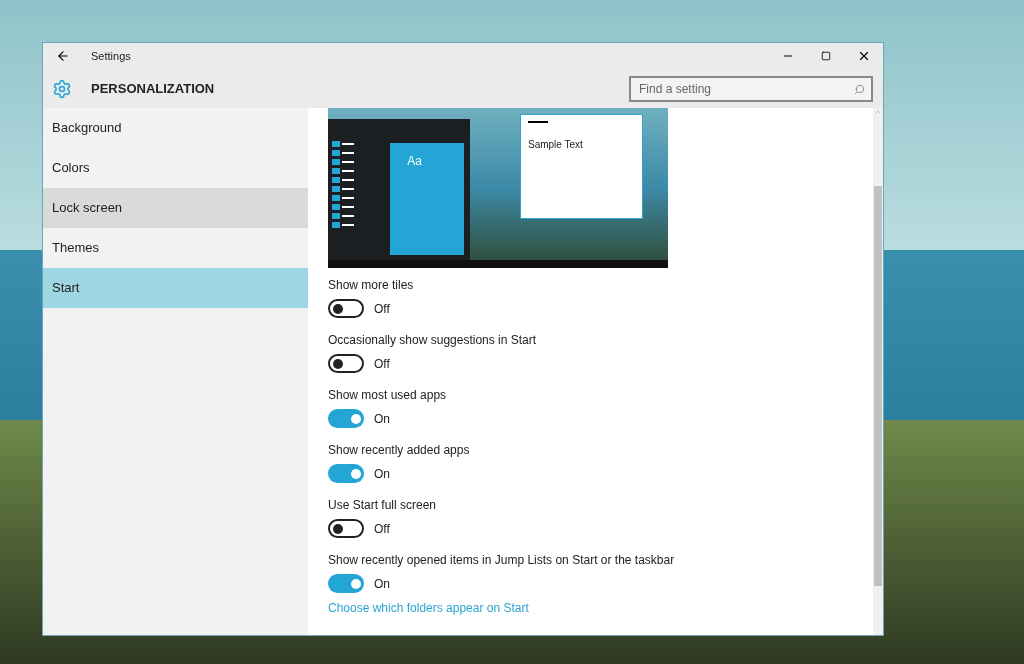  I want to click on sidebar-item: Lock screen, so click(175, 208).